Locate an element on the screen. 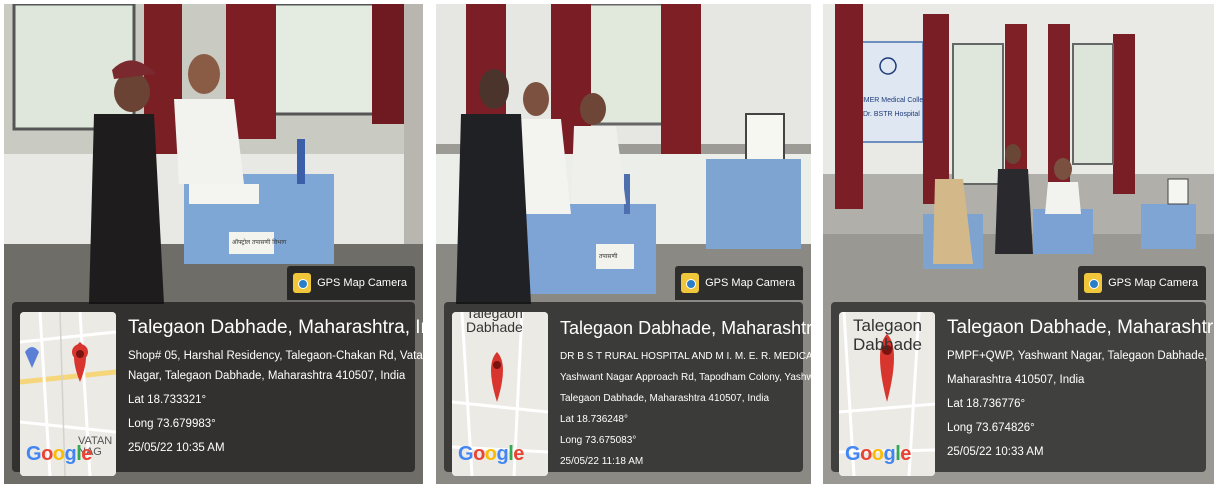 This screenshot has width=1218, height=489. banner-line-1: MIMER Medical College is located at coordinates (893, 100).